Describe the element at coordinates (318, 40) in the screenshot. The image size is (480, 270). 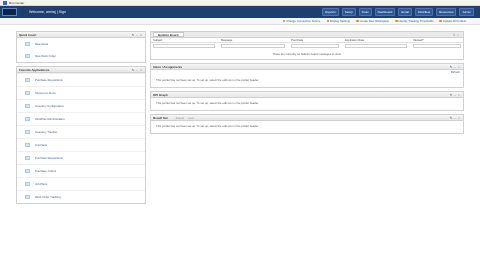
I see `column-header-post-date: Post Date` at that location.